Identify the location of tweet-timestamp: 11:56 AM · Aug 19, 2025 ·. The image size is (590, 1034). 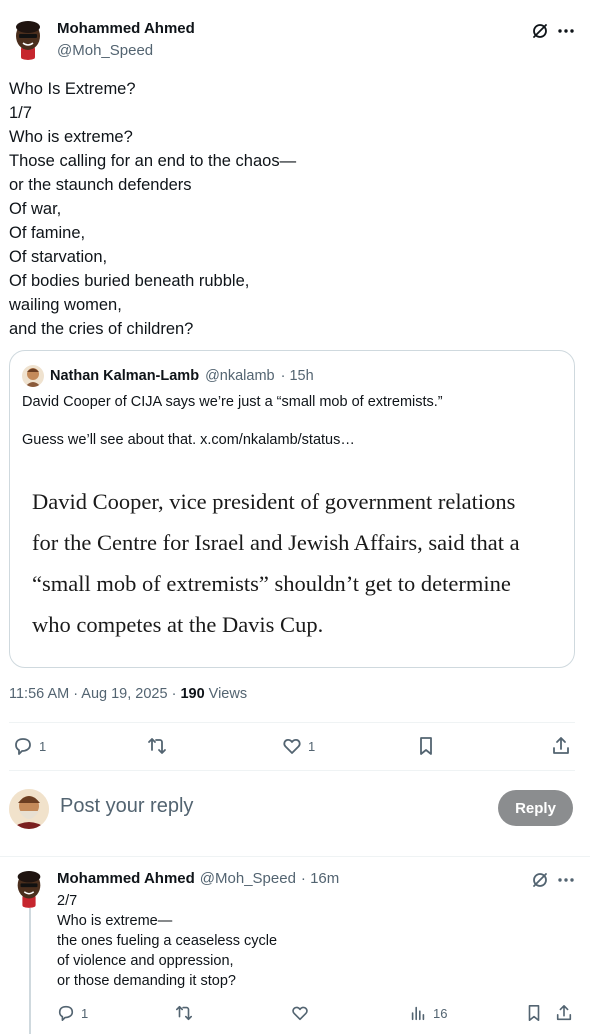
(94, 694).